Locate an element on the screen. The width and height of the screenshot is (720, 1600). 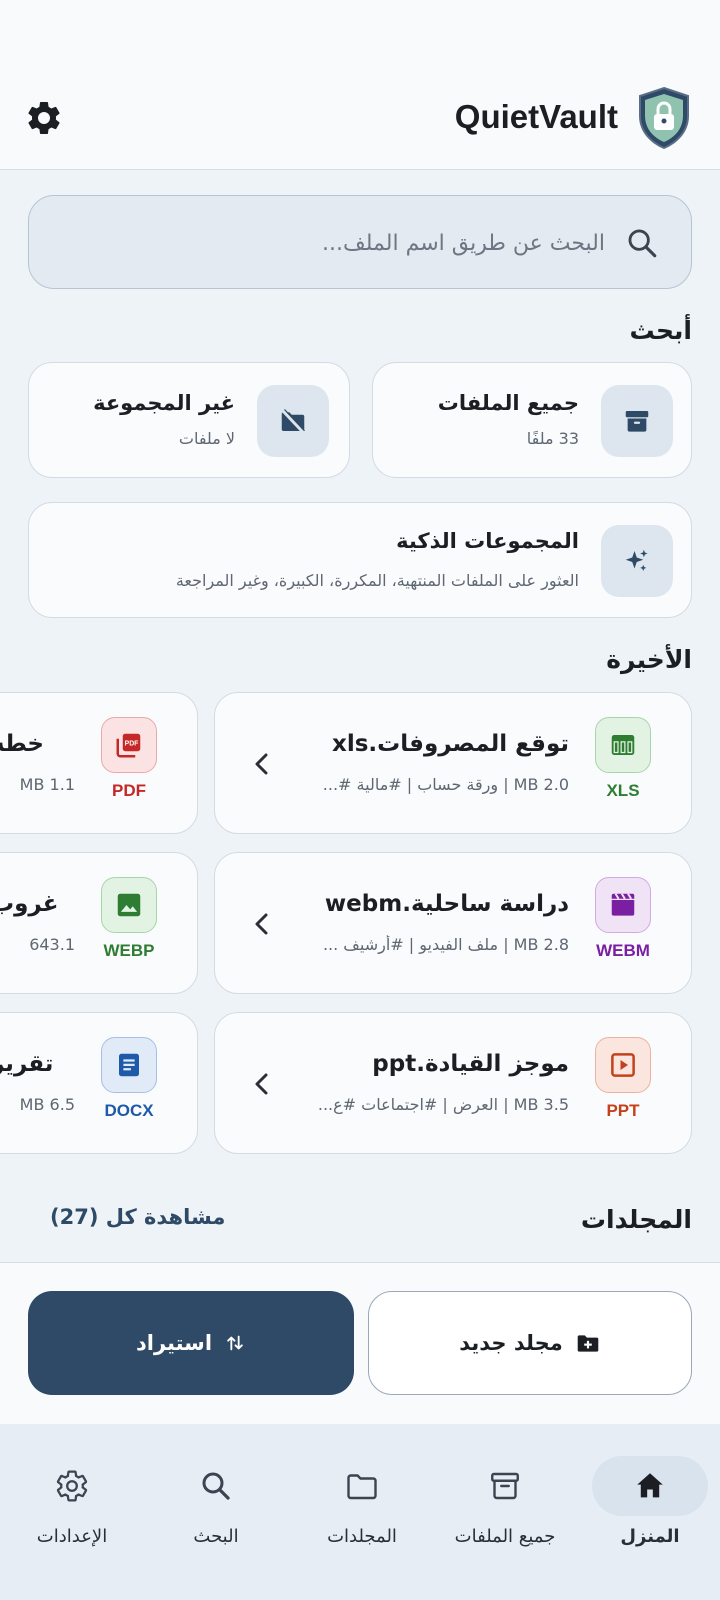
recent-item-meta: 6.5 MB is located at coordinates (47, 1104).